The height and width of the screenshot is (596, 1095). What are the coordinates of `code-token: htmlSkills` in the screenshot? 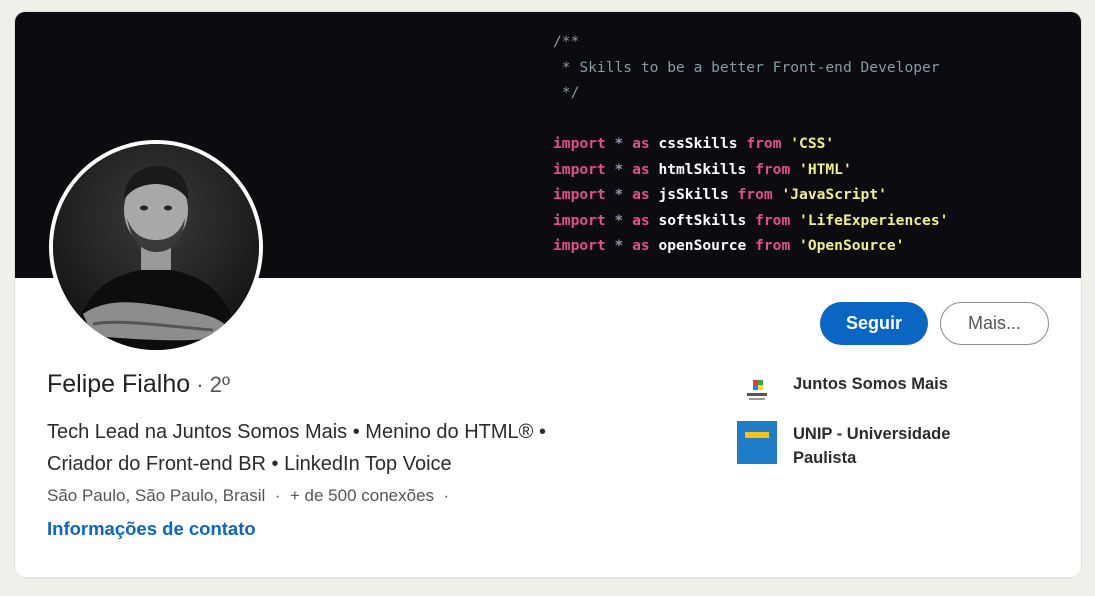 It's located at (702, 169).